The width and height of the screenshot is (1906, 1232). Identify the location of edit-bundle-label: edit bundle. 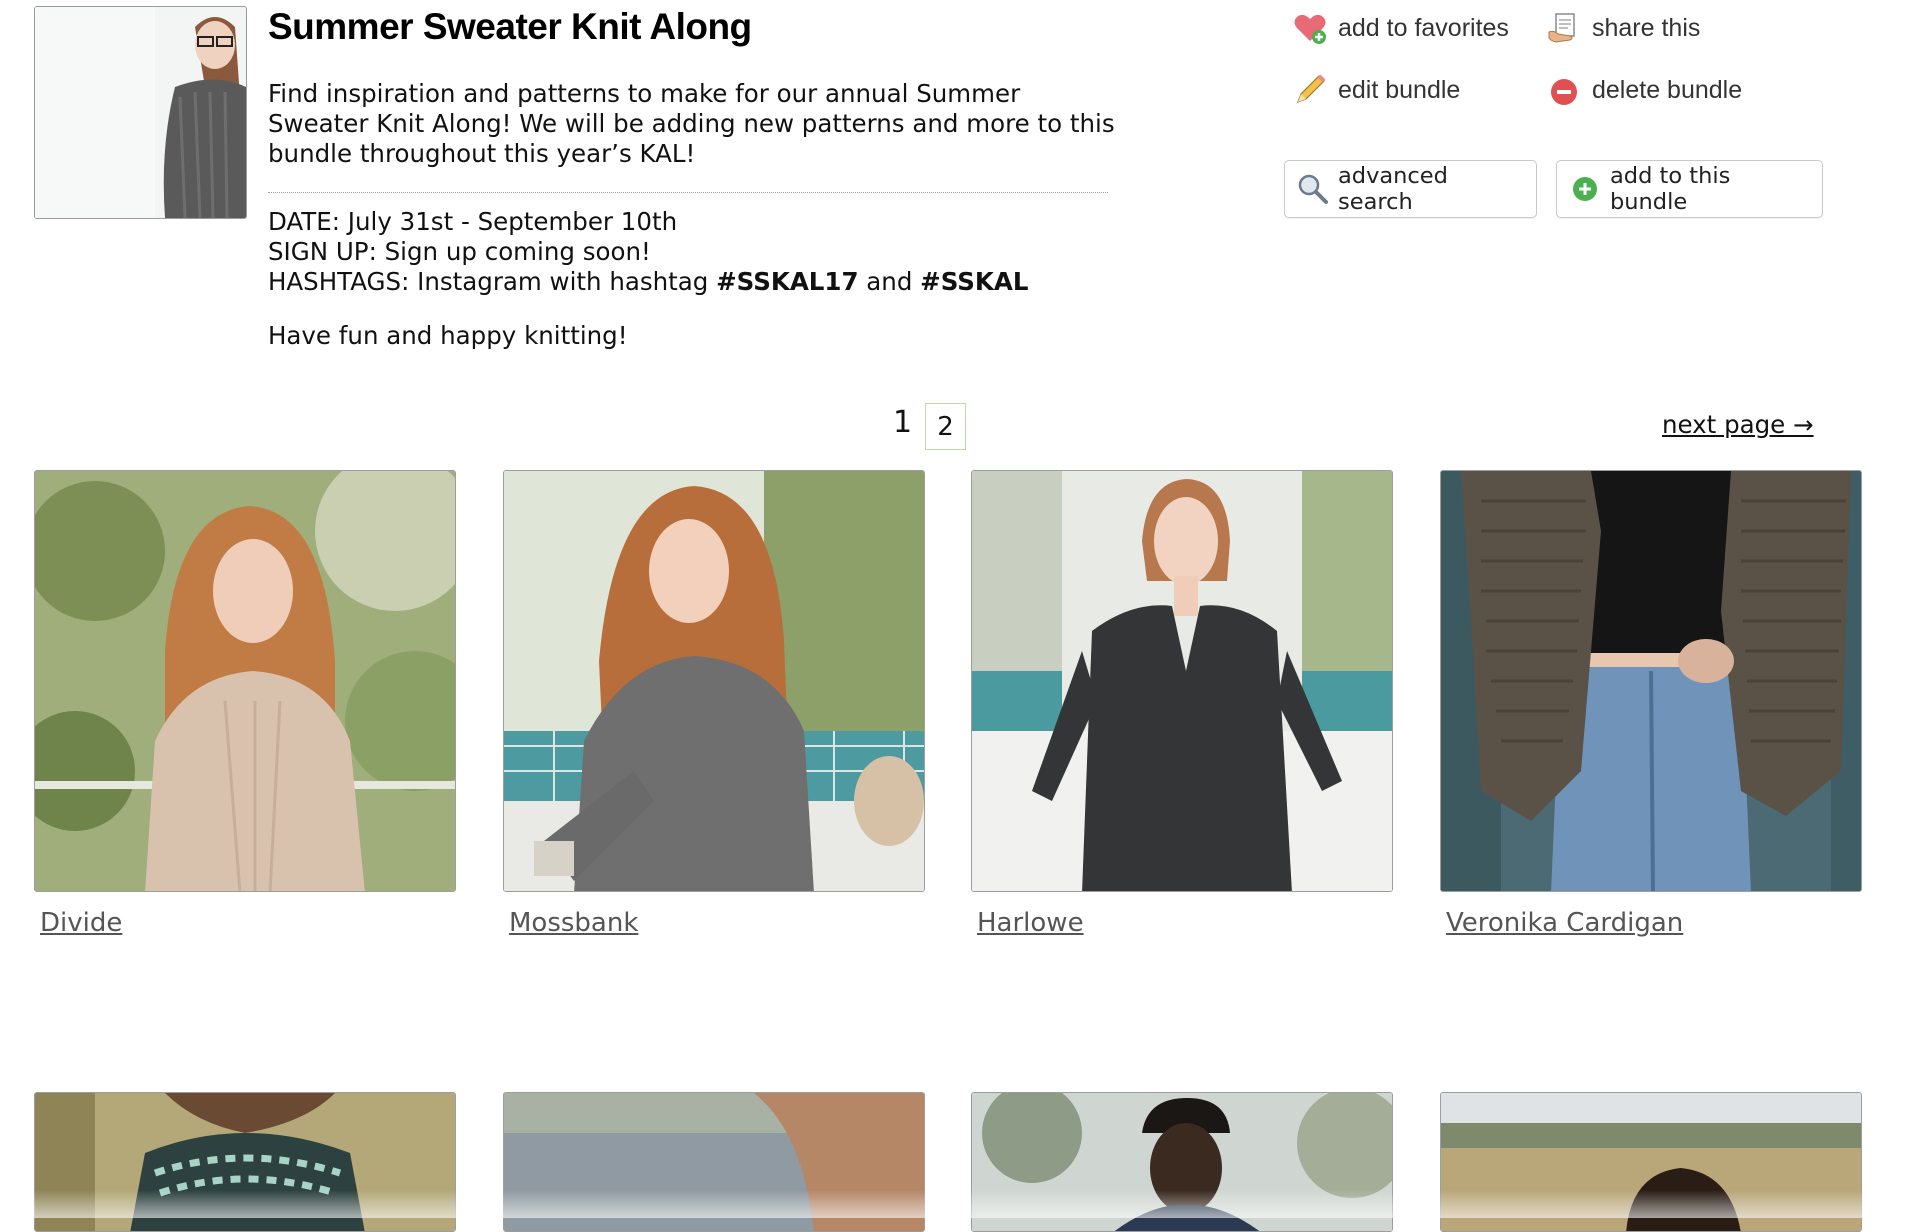
(1399, 89).